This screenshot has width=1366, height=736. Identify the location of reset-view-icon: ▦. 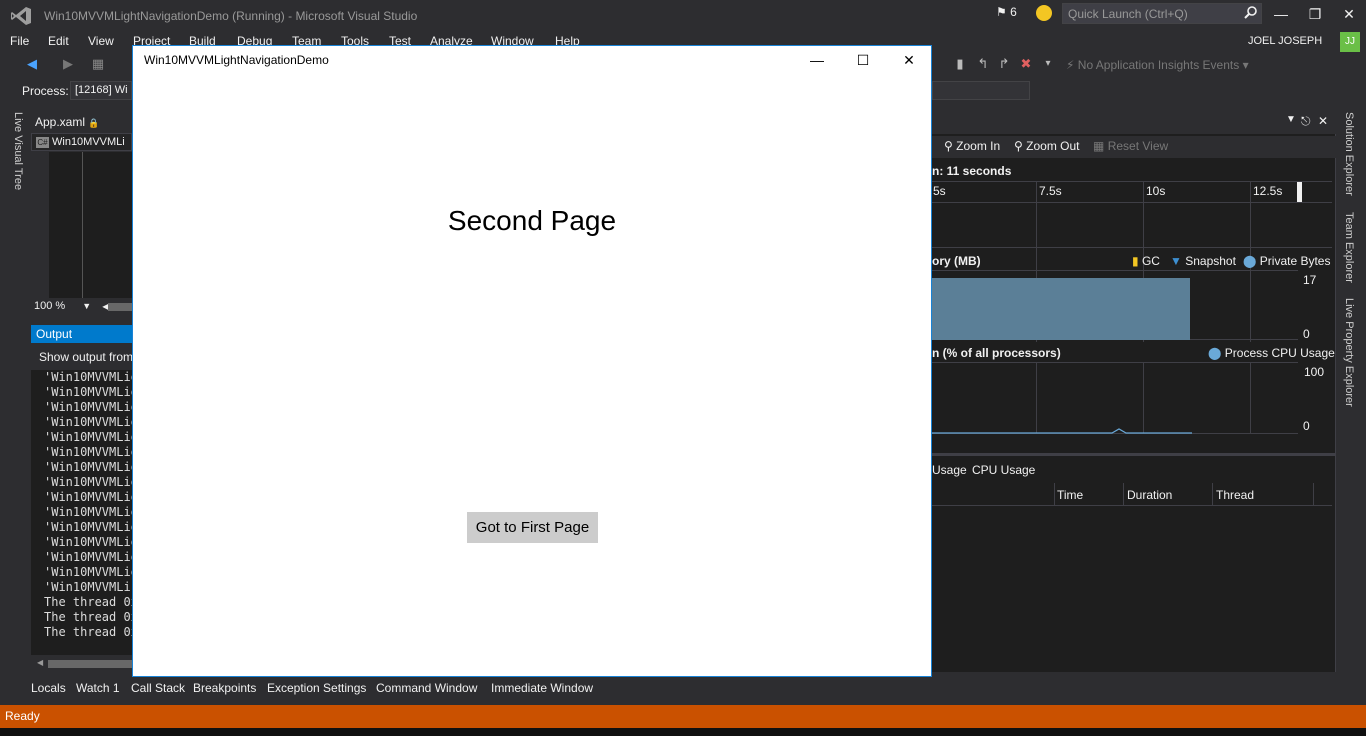
(1099, 146).